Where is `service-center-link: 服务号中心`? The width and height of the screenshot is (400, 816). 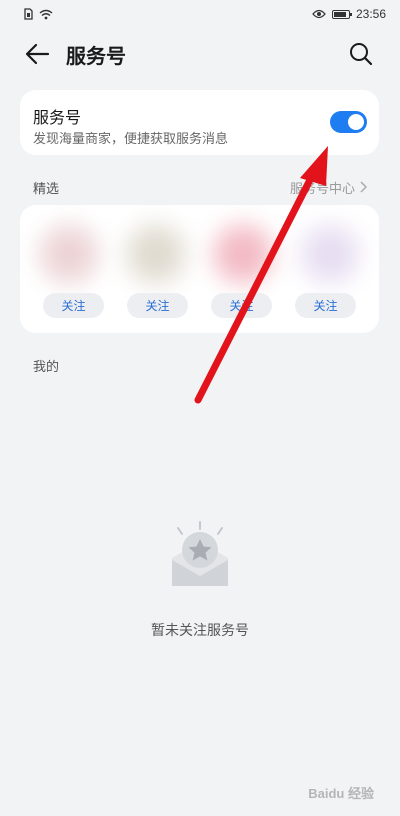 service-center-link: 服务号中心 is located at coordinates (334, 187).